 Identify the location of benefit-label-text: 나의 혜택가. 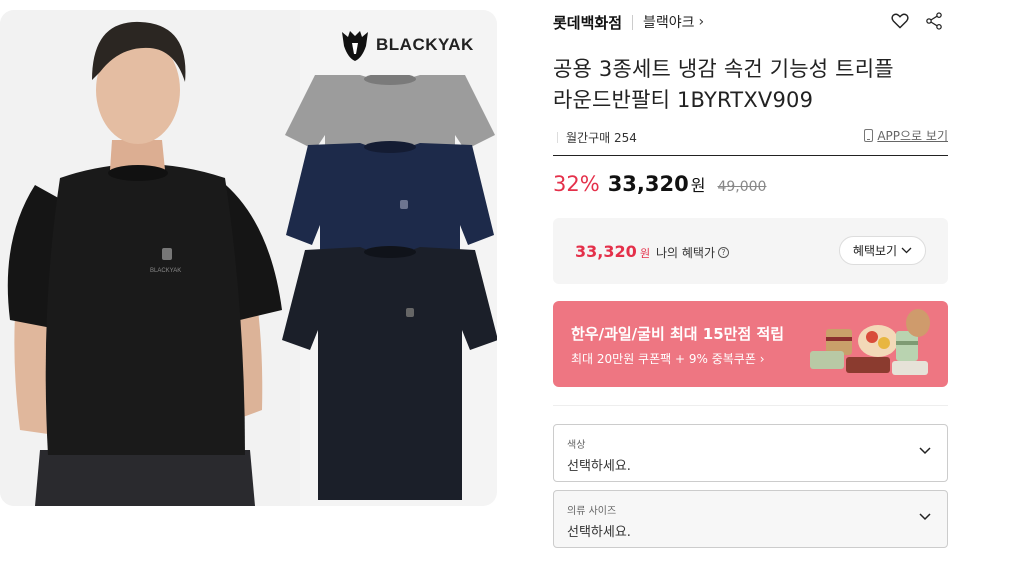
(686, 253).